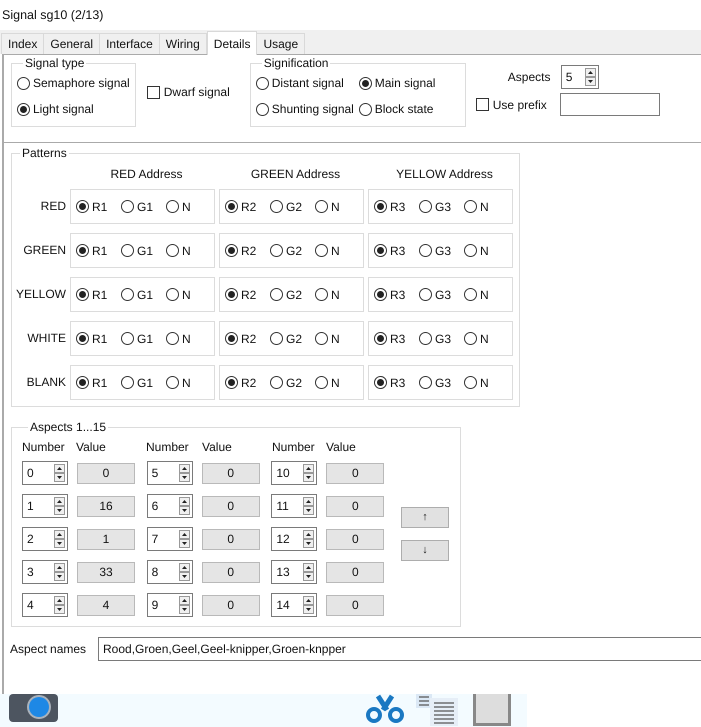  I want to click on radio-button: Shunting signal, so click(307, 109).